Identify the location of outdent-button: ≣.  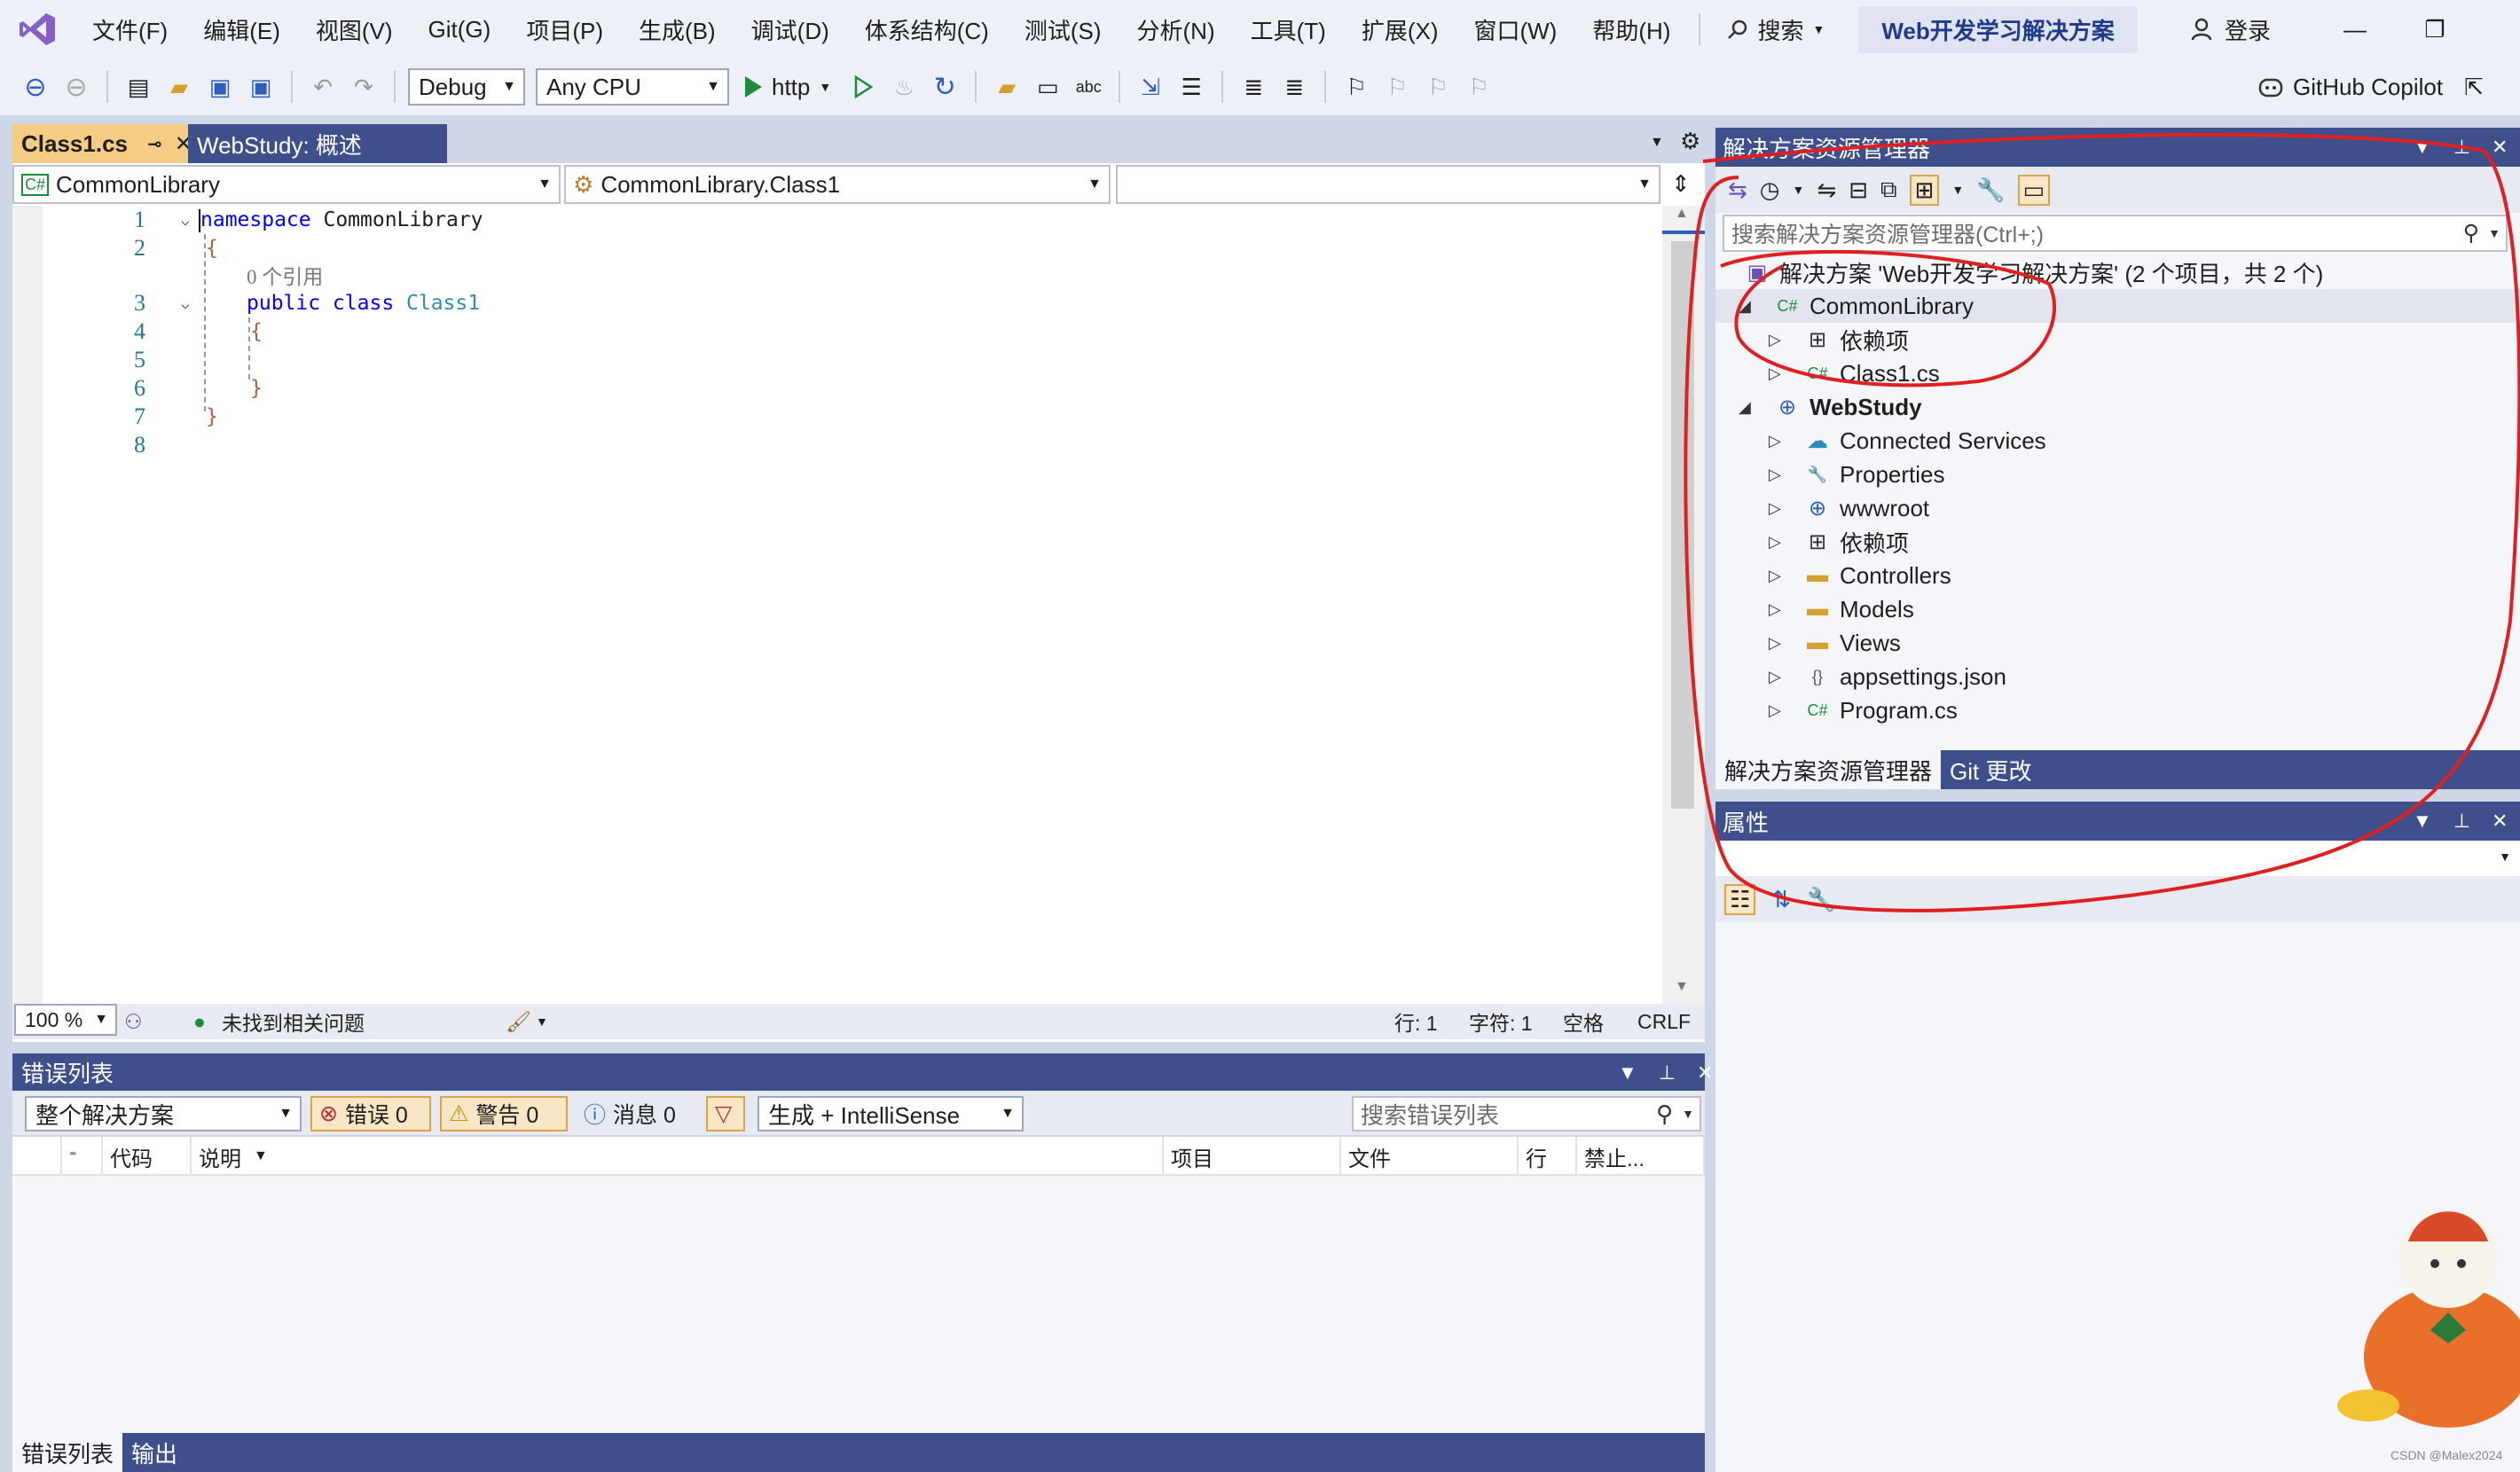
(1294, 86).